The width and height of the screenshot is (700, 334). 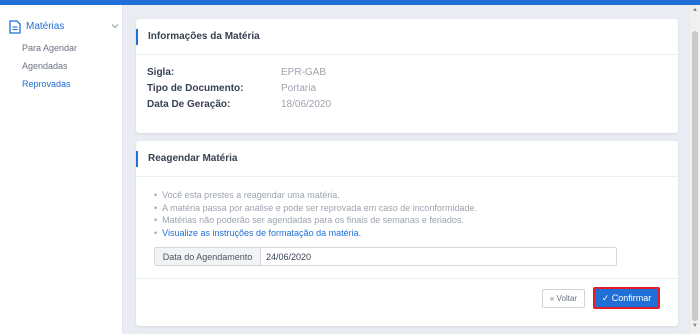 I want to click on info-value: EPR-GAB, so click(x=304, y=72).